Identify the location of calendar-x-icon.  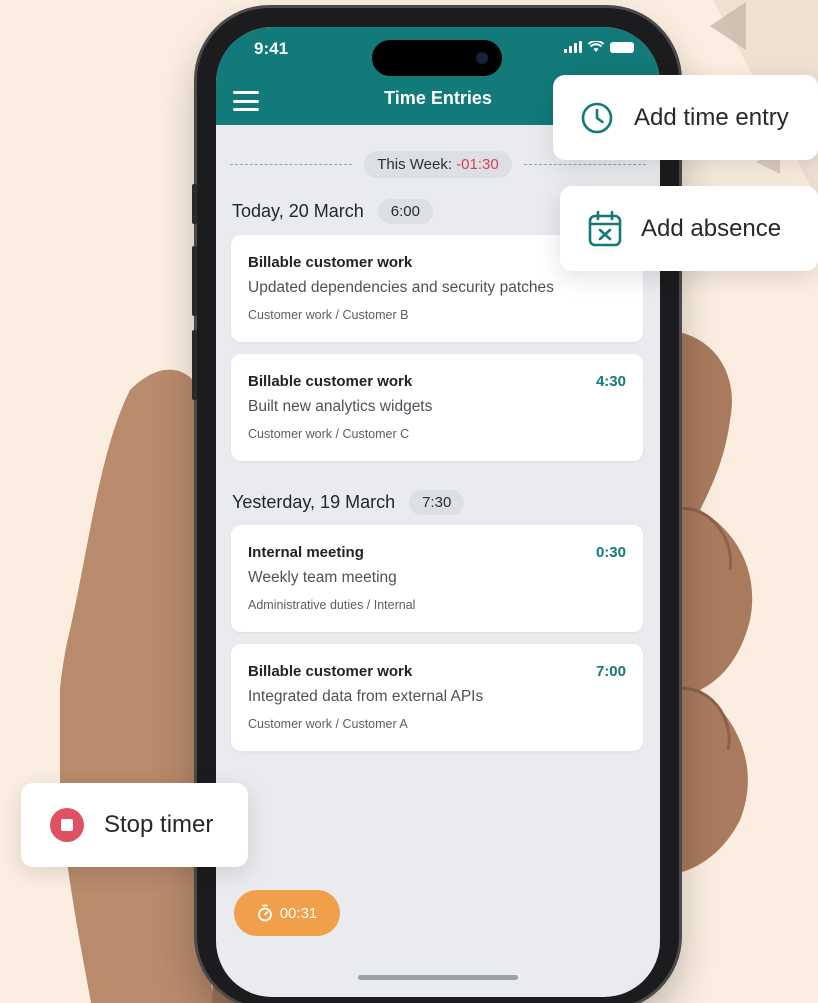
(605, 228).